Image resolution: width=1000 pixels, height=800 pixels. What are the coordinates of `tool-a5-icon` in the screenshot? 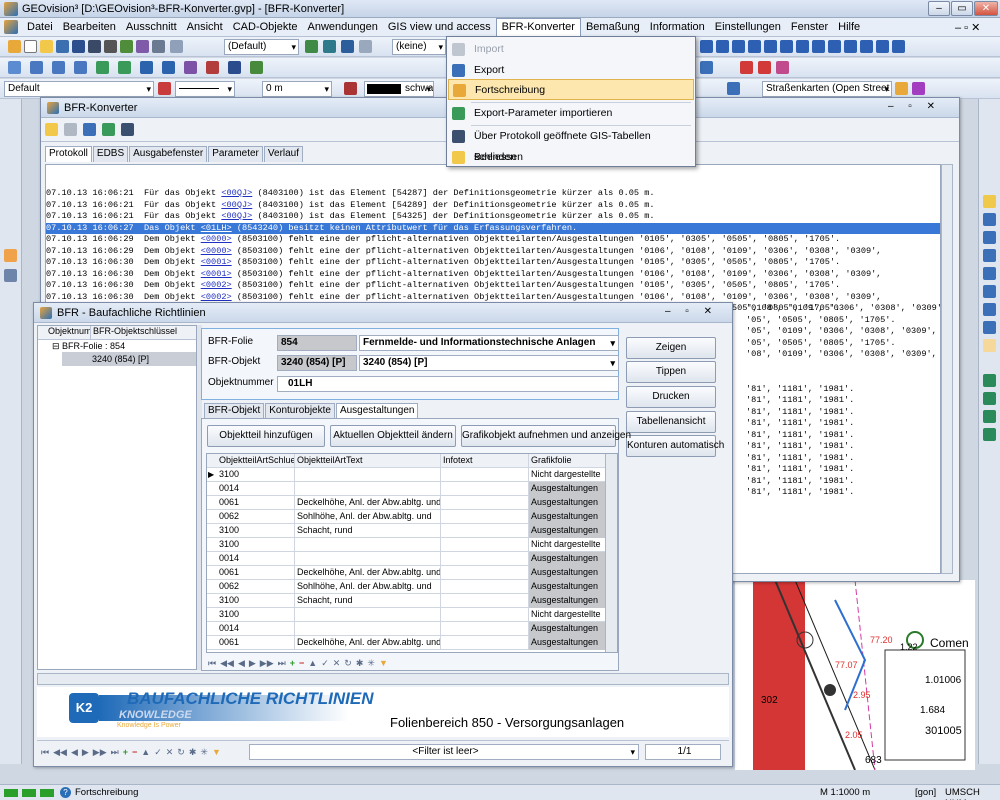 It's located at (770, 46).